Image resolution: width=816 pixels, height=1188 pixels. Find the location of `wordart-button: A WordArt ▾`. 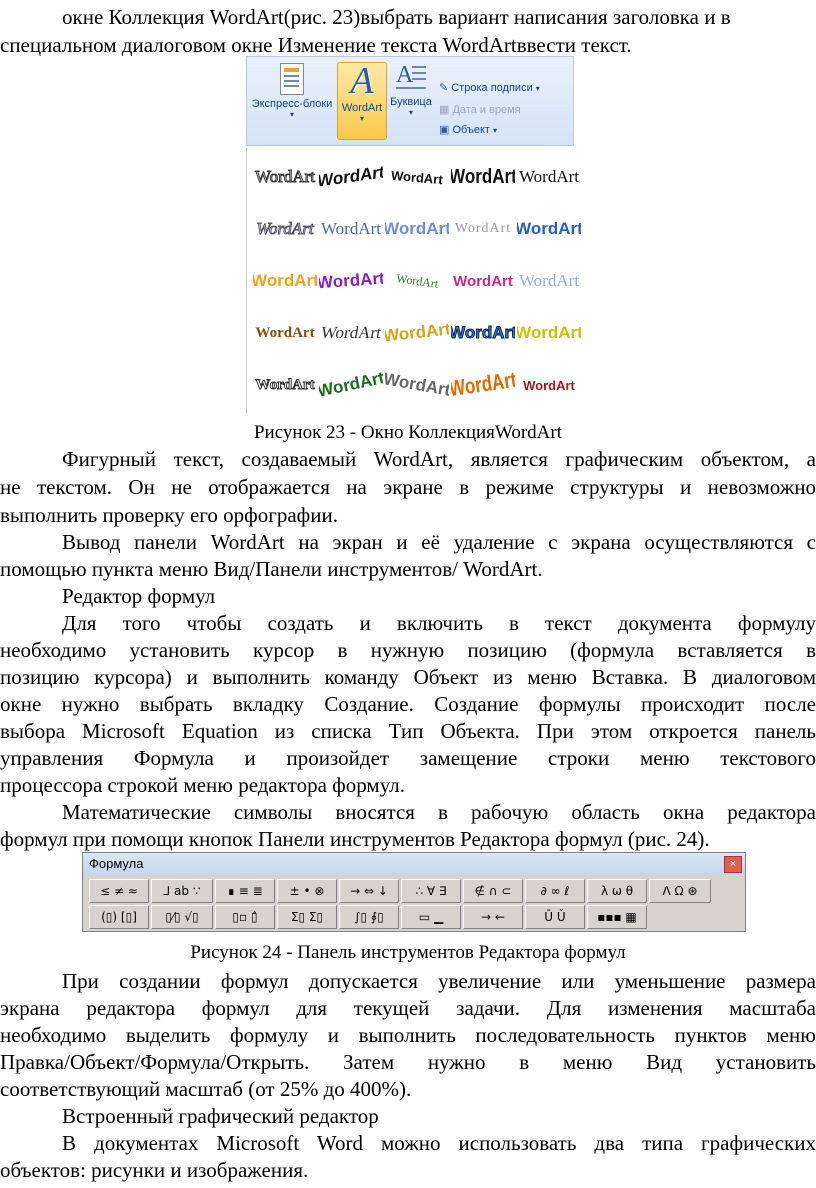

wordart-button: A WordArt ▾ is located at coordinates (362, 101).